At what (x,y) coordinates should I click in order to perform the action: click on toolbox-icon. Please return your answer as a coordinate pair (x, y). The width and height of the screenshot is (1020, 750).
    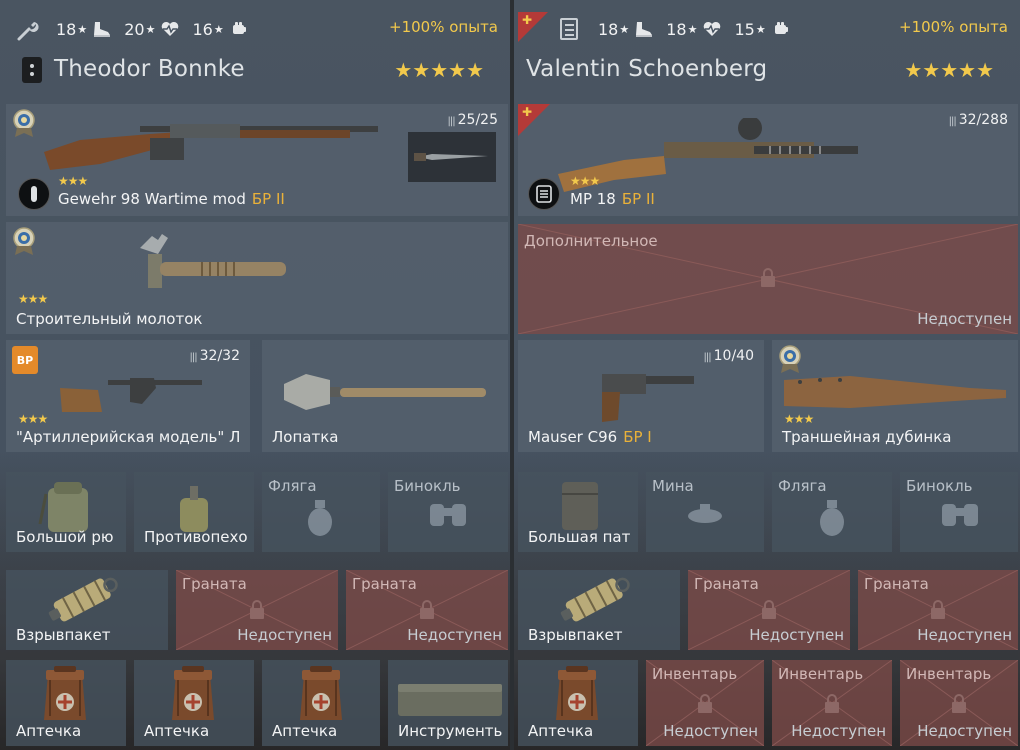
    Looking at the image, I should click on (450, 700).